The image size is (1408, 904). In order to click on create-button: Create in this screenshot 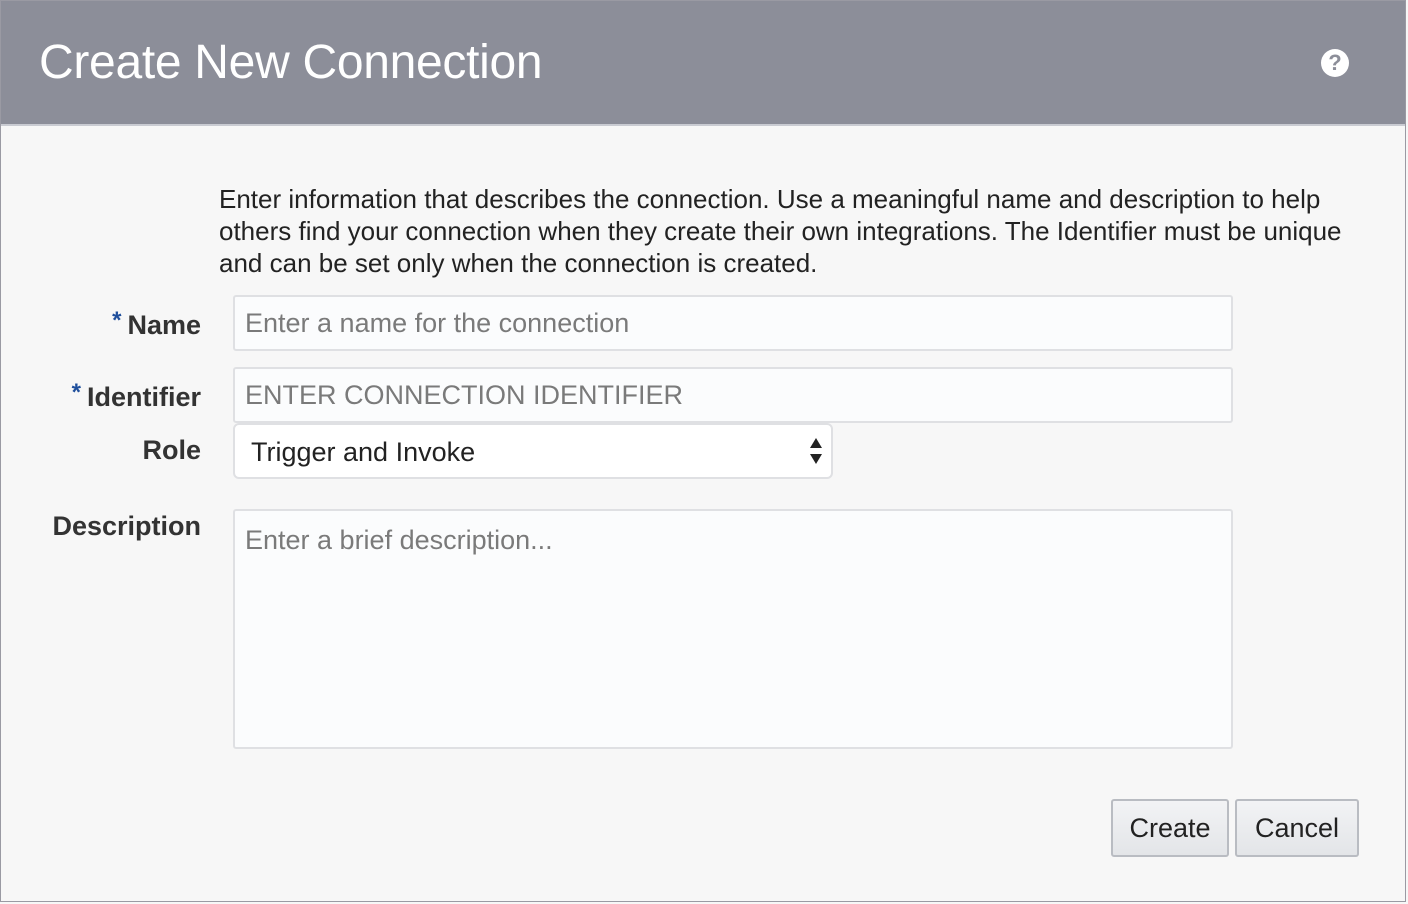, I will do `click(1170, 828)`.